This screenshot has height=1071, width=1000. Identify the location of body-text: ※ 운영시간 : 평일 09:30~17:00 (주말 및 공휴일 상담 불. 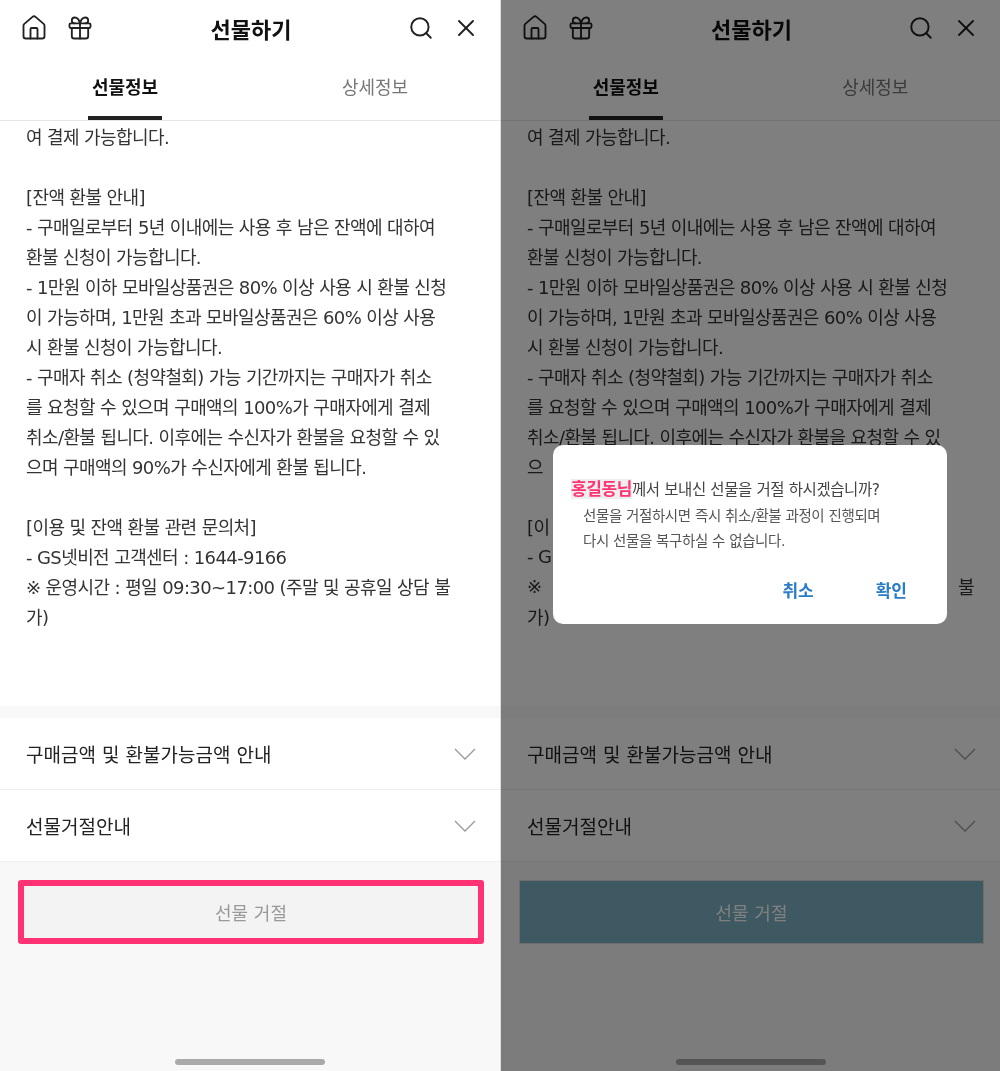
(238, 587).